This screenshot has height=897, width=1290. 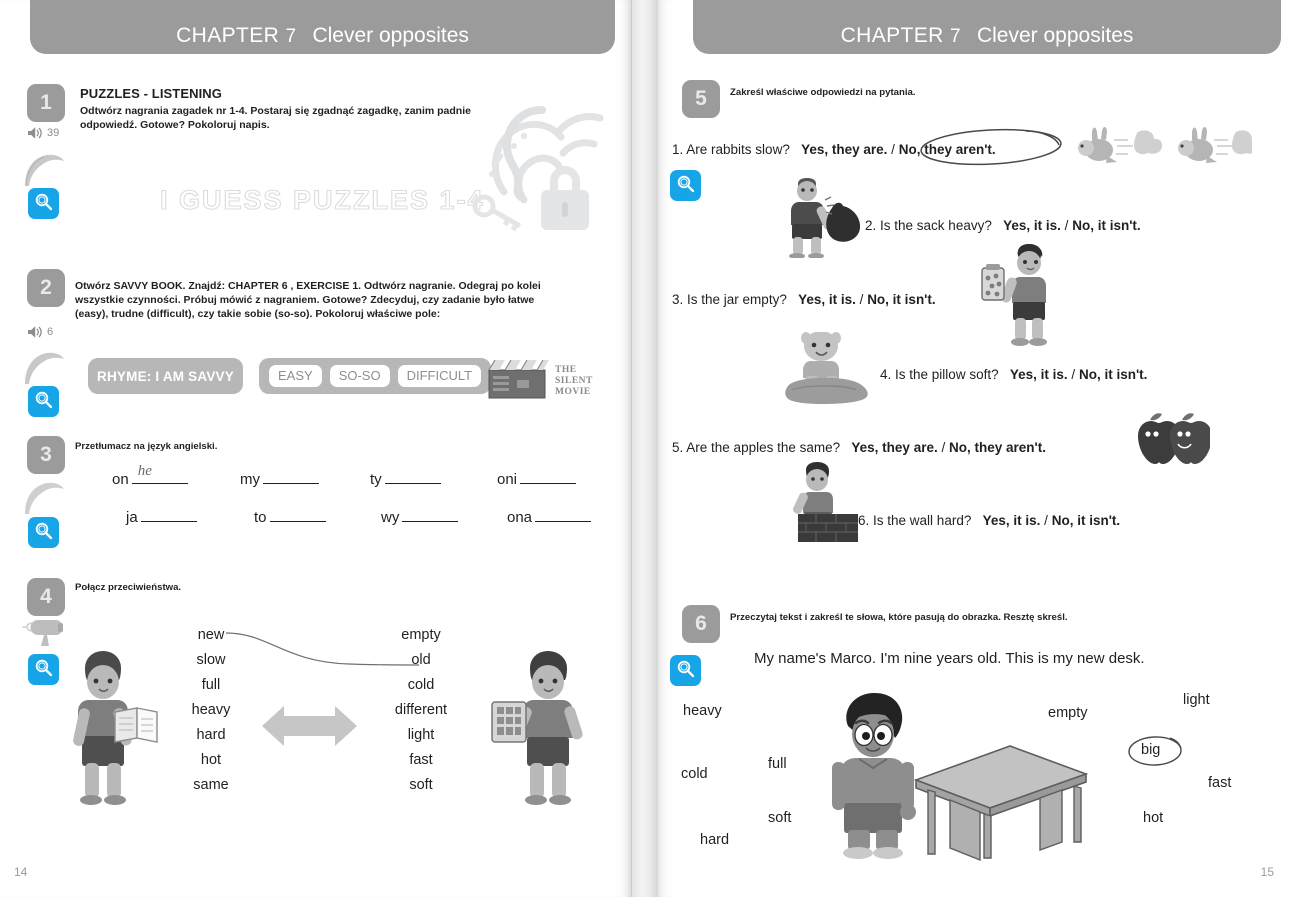 What do you see at coordinates (823, 92) in the screenshot?
I see `exercise-5-instruction: Zakreśl właściwe odpowiedzi na pytania.` at bounding box center [823, 92].